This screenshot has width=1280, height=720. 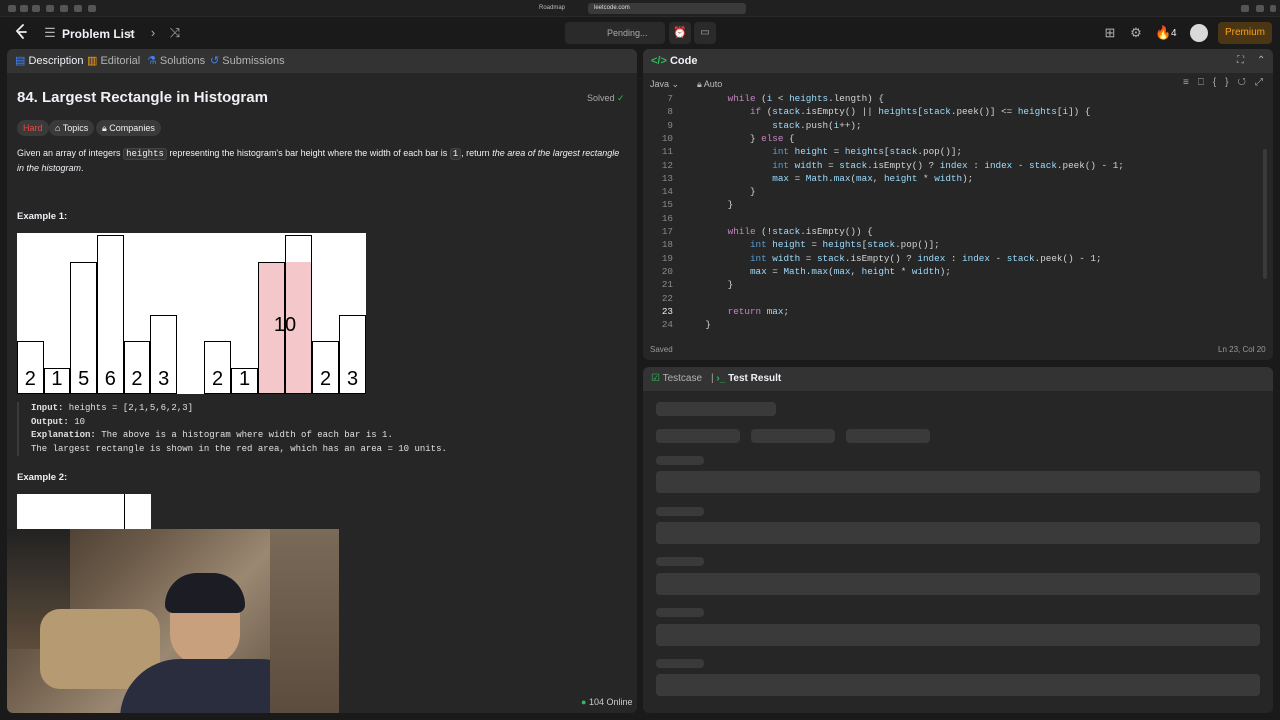 I want to click on companies-tag: 🔒︎ Companies, so click(x=128, y=128).